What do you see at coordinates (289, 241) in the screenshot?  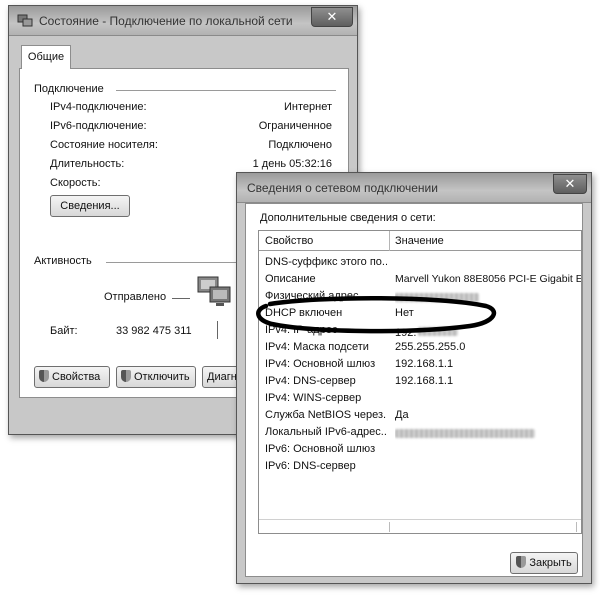 I see `column-header-property: Свойство` at bounding box center [289, 241].